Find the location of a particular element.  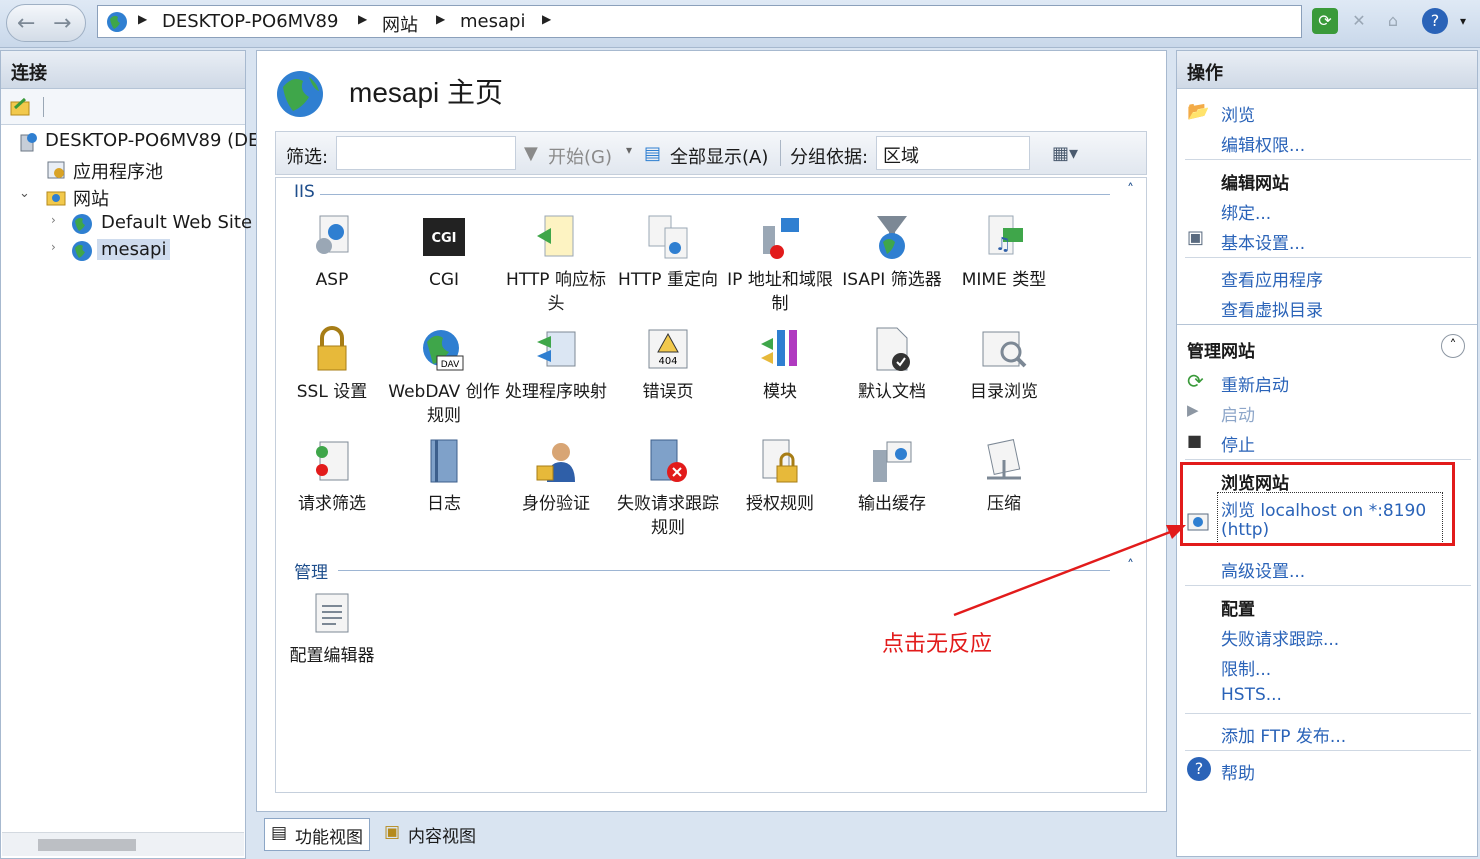

horizontal-scrollbar is located at coordinates (123, 844).